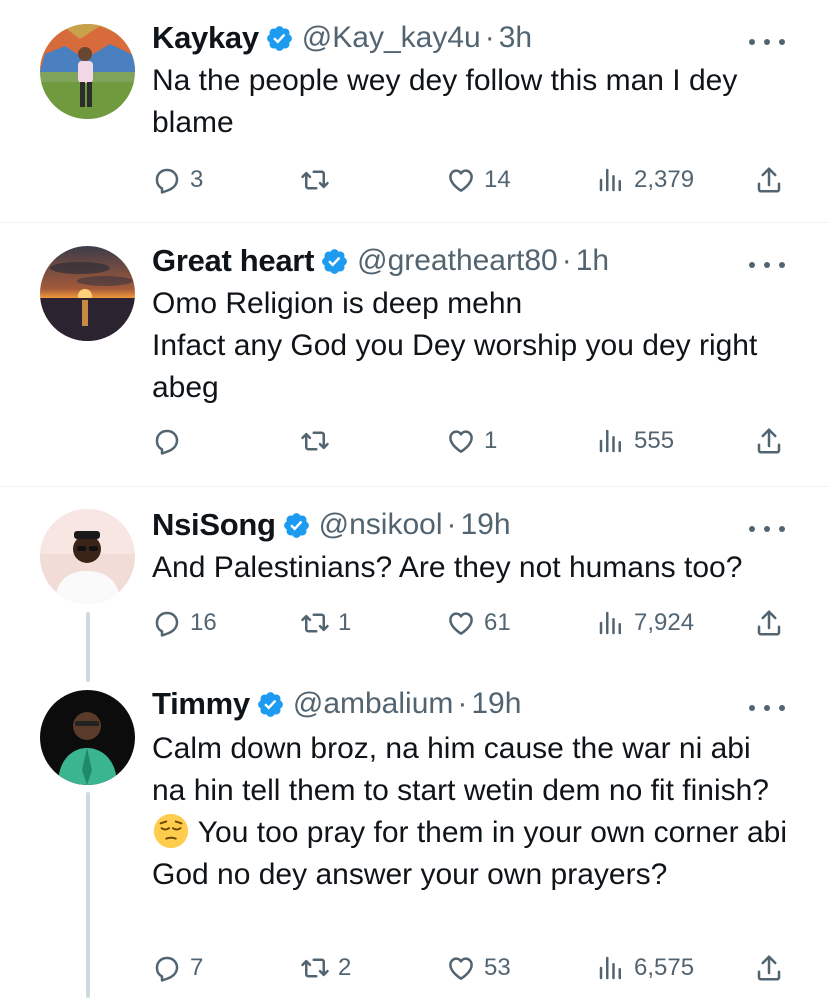  I want to click on tweet-header: Timmy @ambalium · 19h, so click(336, 704).